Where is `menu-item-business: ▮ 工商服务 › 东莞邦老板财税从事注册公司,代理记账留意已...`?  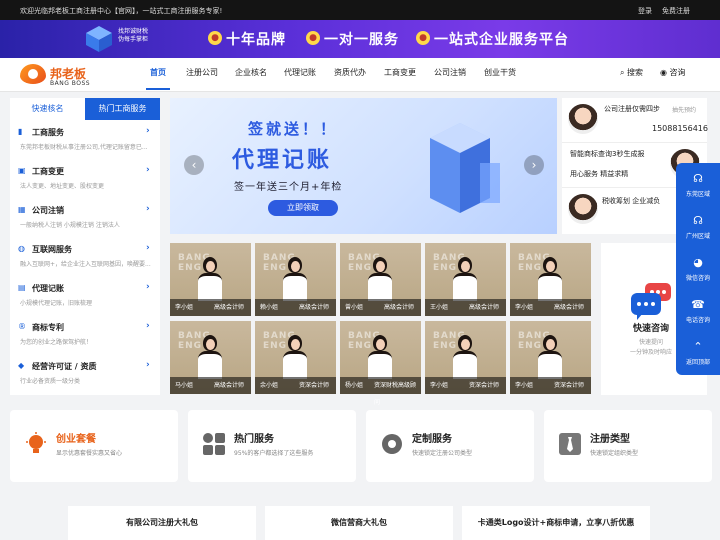 menu-item-business: ▮ 工商服务 › 东莞邦老板财税从事注册公司,代理记账留意已... is located at coordinates (85, 143).